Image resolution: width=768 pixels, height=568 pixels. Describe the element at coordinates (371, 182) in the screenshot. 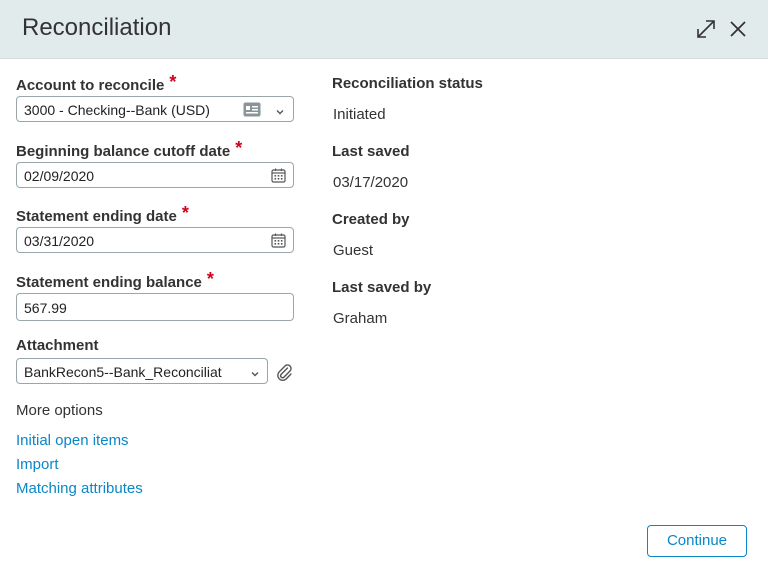

I see `last-saved-value: 03/17/2020` at that location.